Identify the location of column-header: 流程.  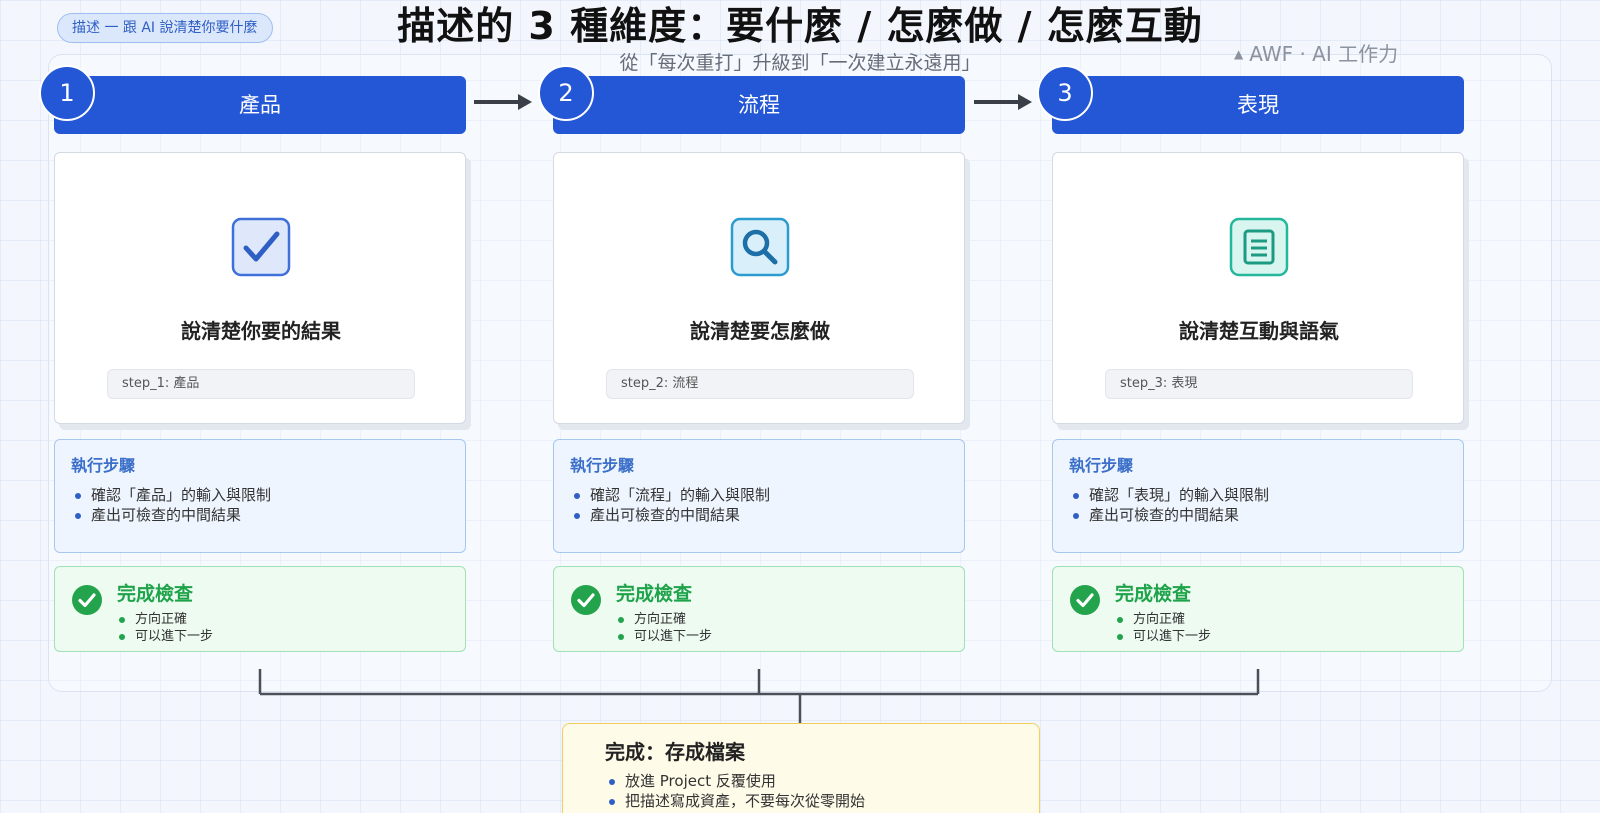
(759, 105).